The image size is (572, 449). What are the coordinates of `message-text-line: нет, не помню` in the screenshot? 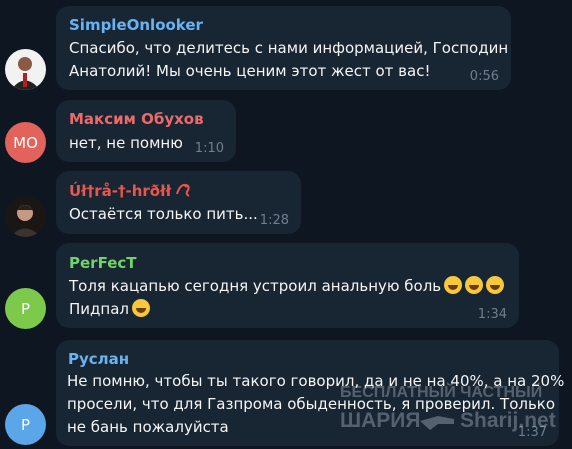 It's located at (126, 143).